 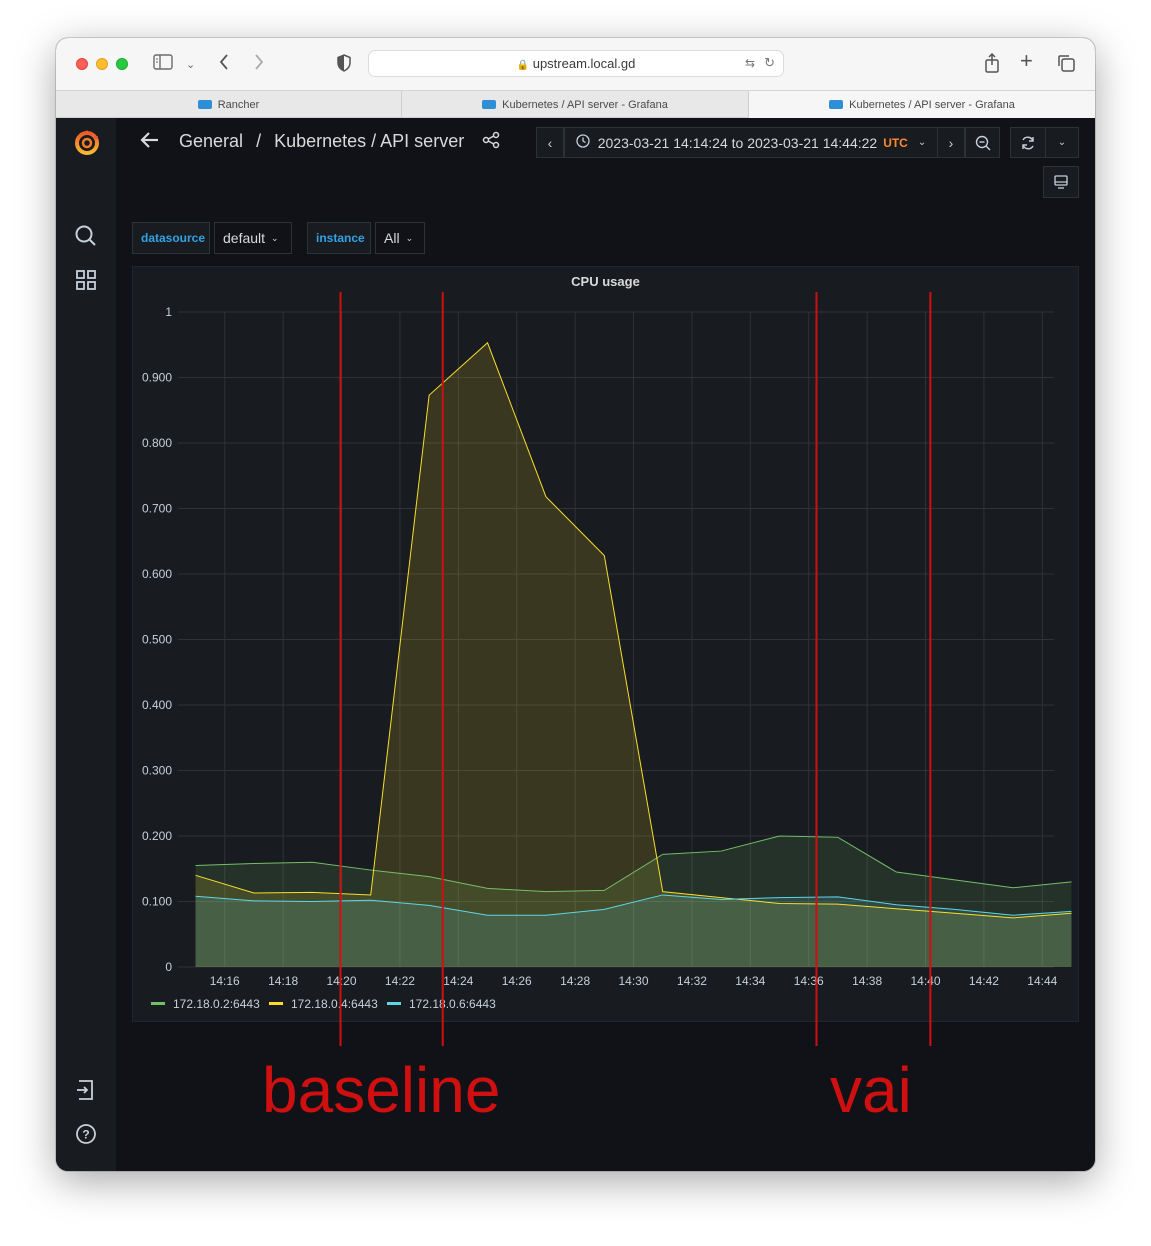 What do you see at coordinates (157, 443) in the screenshot?
I see `y-tick-label: 0.800` at bounding box center [157, 443].